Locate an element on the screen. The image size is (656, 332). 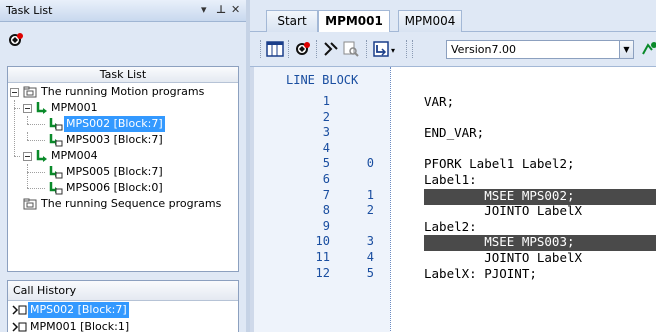
line-number: 1 is located at coordinates (326, 101).